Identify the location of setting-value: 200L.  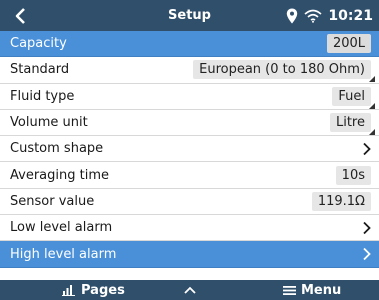
(348, 44).